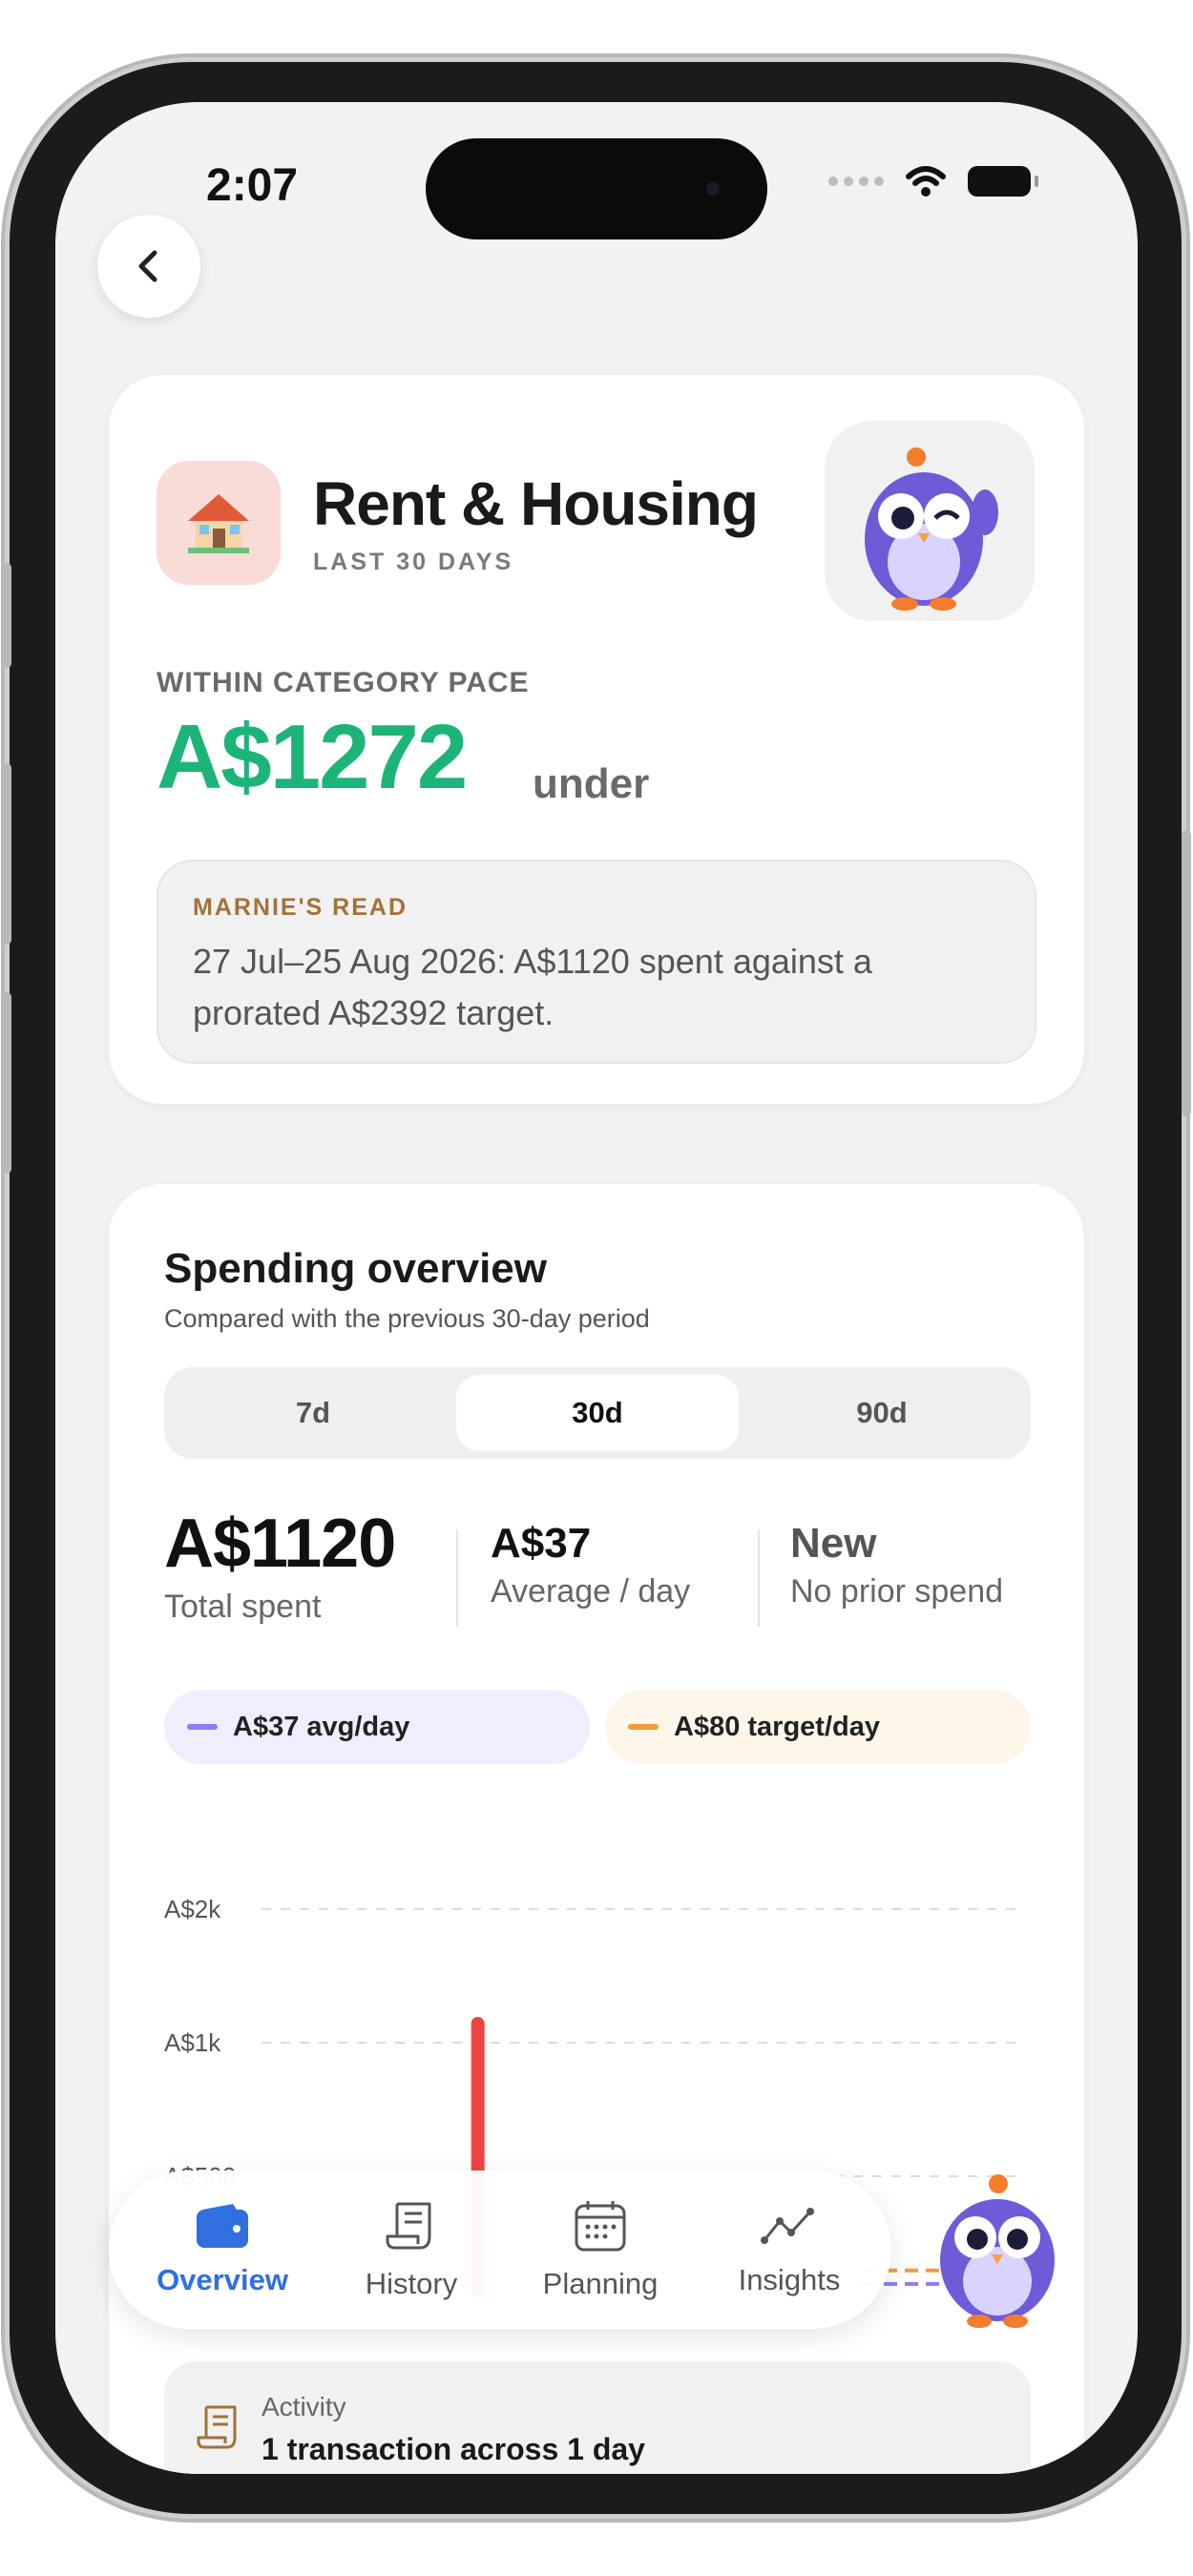 Image resolution: width=1193 pixels, height=2576 pixels. What do you see at coordinates (300, 907) in the screenshot?
I see `read-title: MARNIE'S READ` at bounding box center [300, 907].